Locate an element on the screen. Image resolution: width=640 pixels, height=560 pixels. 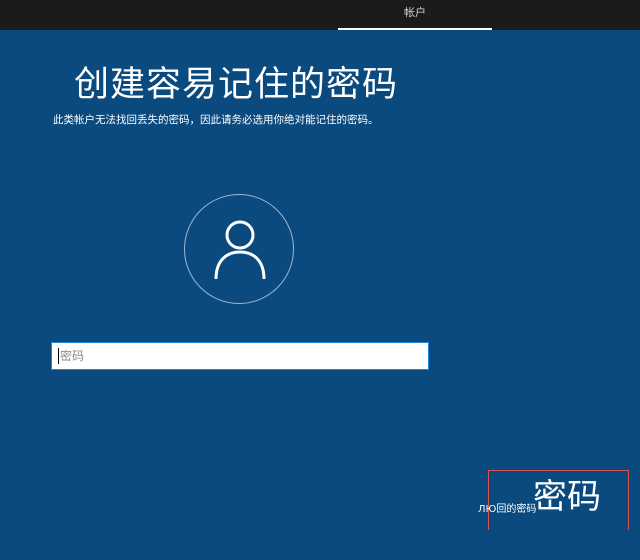
page-title: 创建容易记住的密码 is located at coordinates (236, 85).